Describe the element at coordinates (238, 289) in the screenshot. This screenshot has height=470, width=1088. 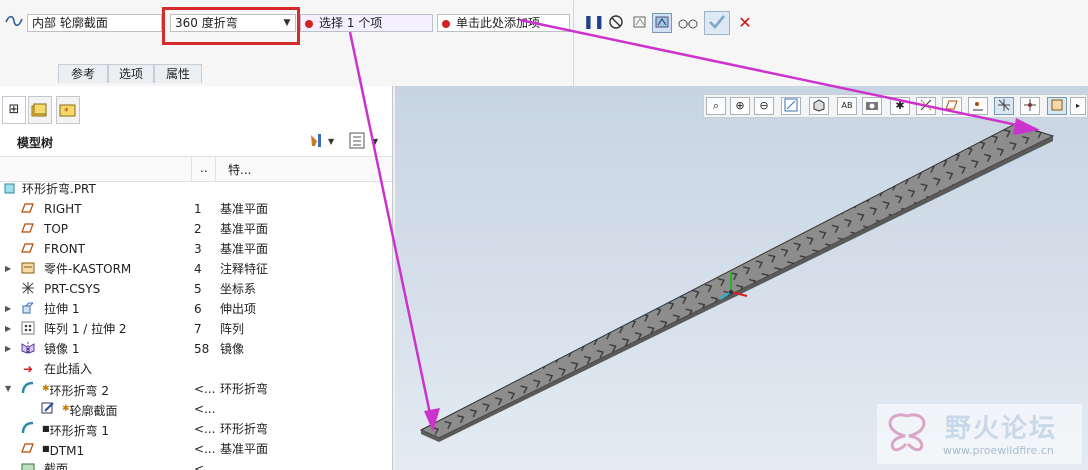
I see `tree-row-type: 坐标系` at that location.